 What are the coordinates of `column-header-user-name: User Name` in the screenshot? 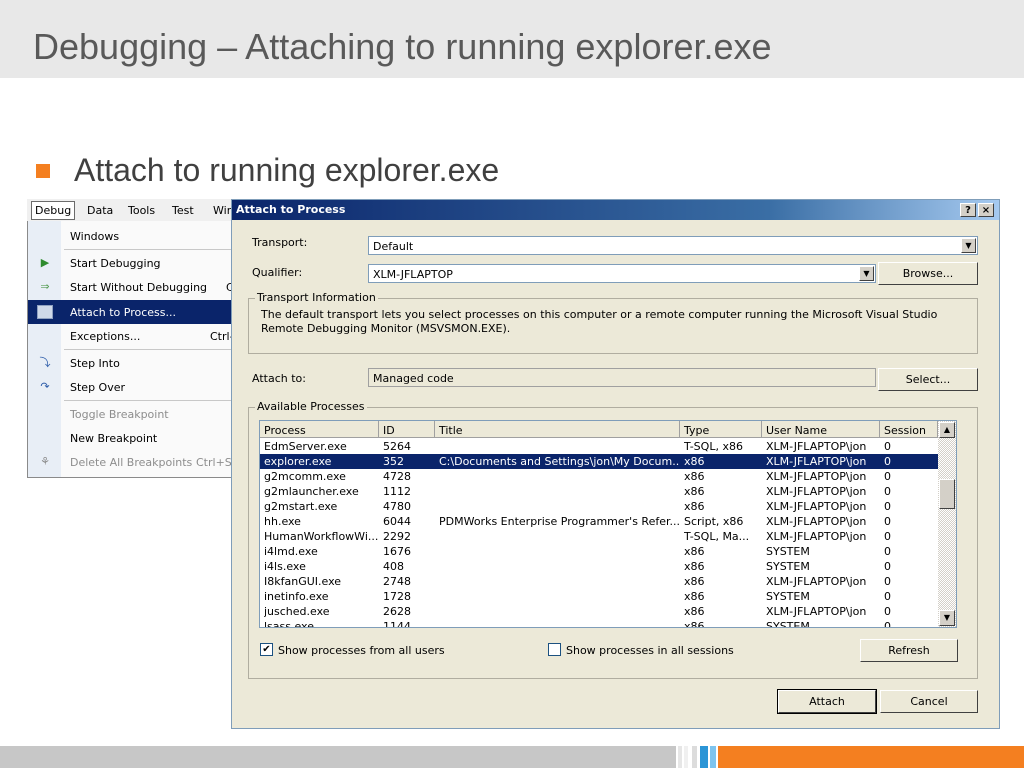 It's located at (821, 429).